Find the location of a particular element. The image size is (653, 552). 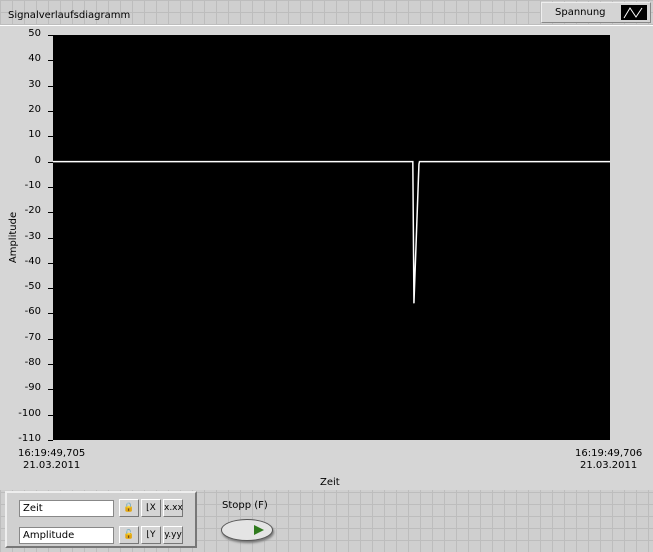

y-tick-label: -110 is located at coordinates (29, 438).